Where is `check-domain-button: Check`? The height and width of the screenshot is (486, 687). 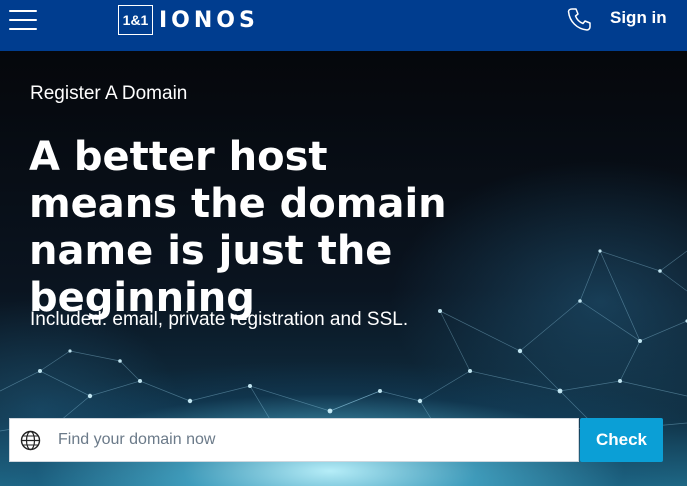
check-domain-button: Check is located at coordinates (621, 440).